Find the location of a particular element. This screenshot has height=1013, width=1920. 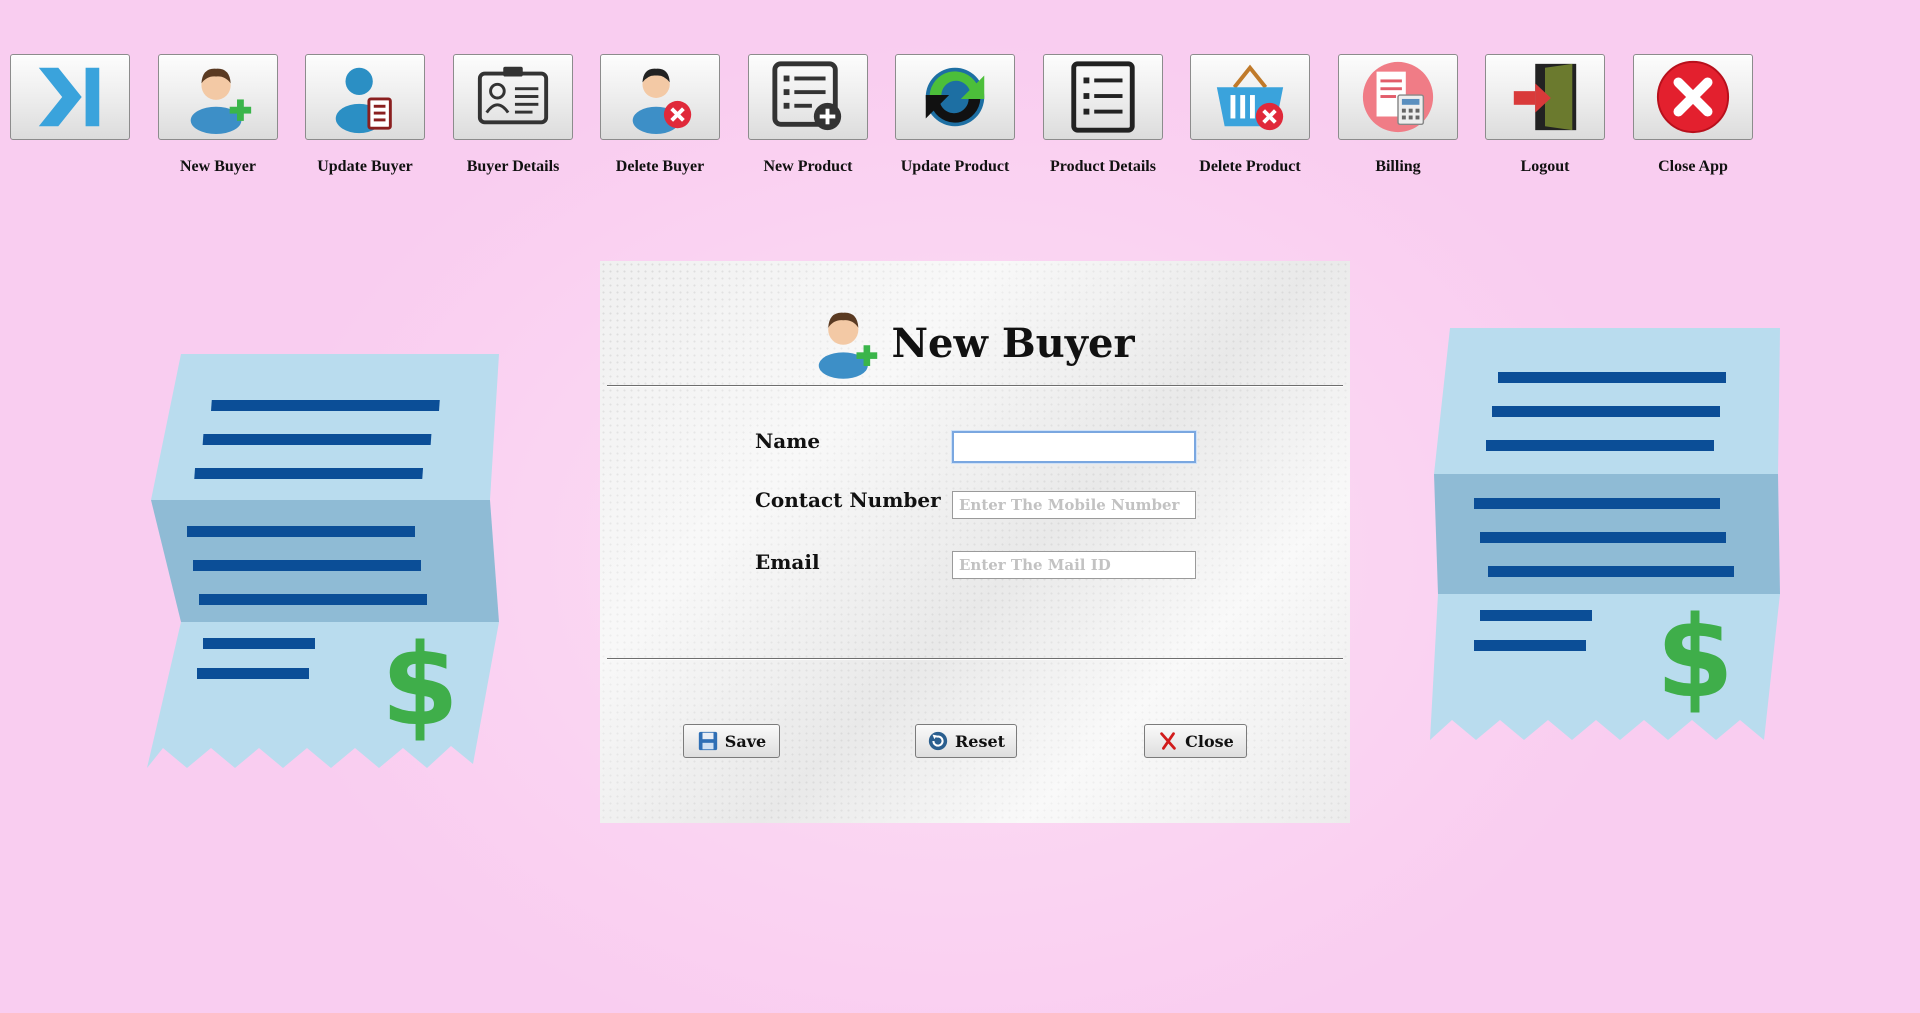

reset-button: Reset is located at coordinates (966, 741).